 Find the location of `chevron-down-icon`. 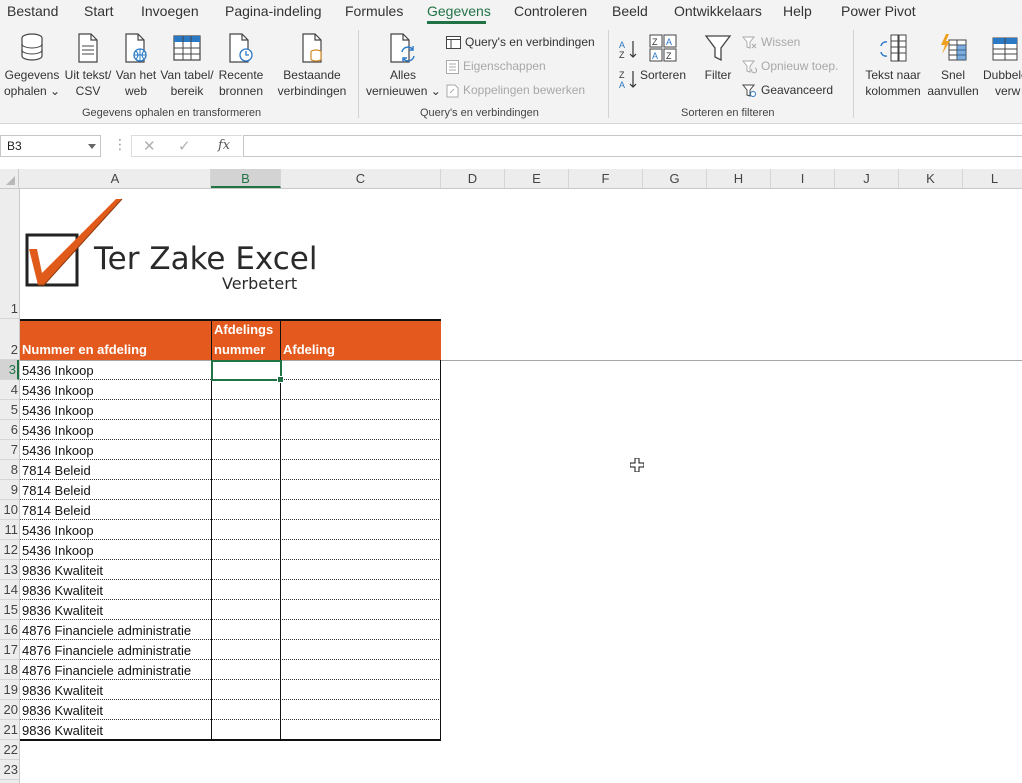

chevron-down-icon is located at coordinates (92, 146).